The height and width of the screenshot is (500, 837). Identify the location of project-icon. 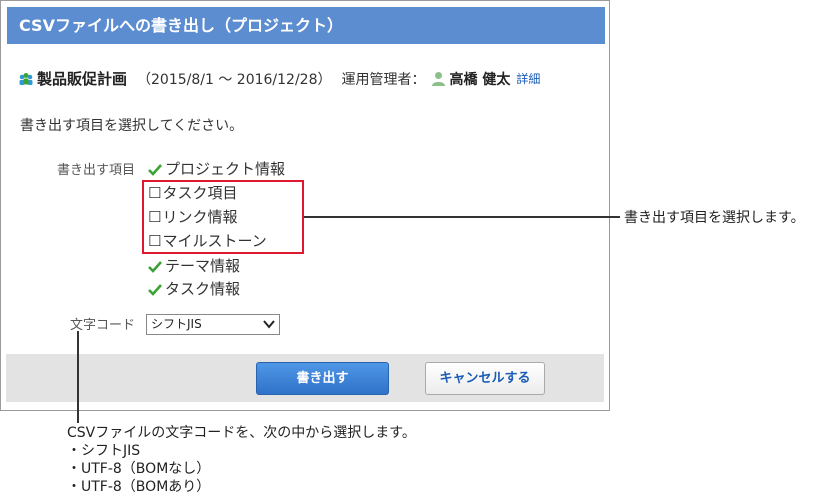
(26, 78).